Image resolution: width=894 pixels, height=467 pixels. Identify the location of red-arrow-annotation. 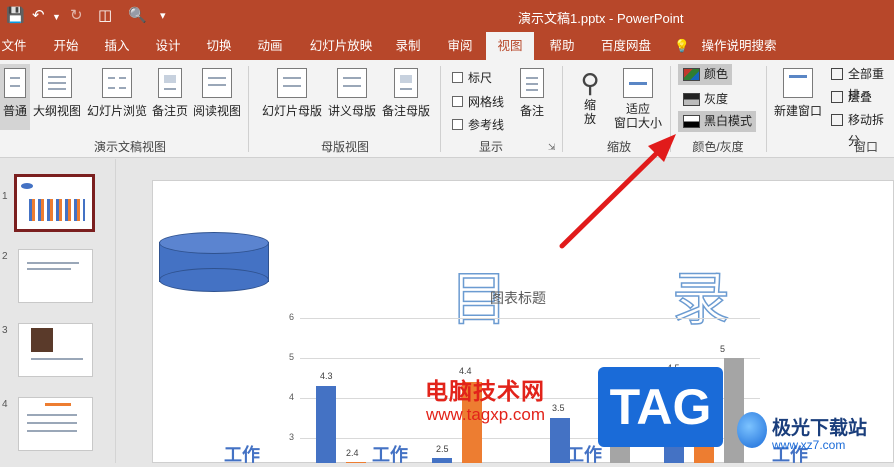
(617, 191).